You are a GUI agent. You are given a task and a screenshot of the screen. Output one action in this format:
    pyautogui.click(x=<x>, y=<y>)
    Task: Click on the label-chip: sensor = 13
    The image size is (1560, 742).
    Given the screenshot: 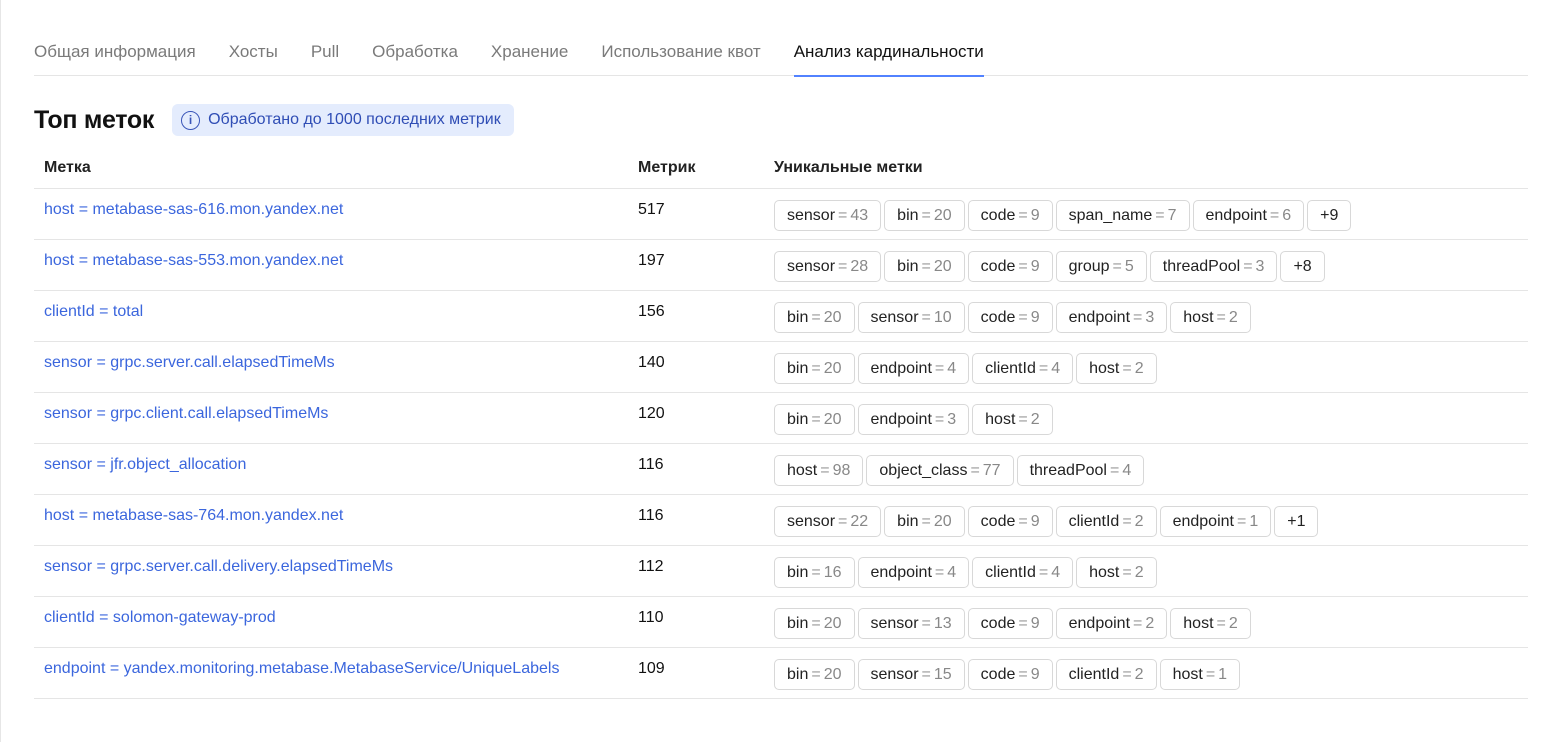 What is the action you would take?
    pyautogui.click(x=911, y=623)
    